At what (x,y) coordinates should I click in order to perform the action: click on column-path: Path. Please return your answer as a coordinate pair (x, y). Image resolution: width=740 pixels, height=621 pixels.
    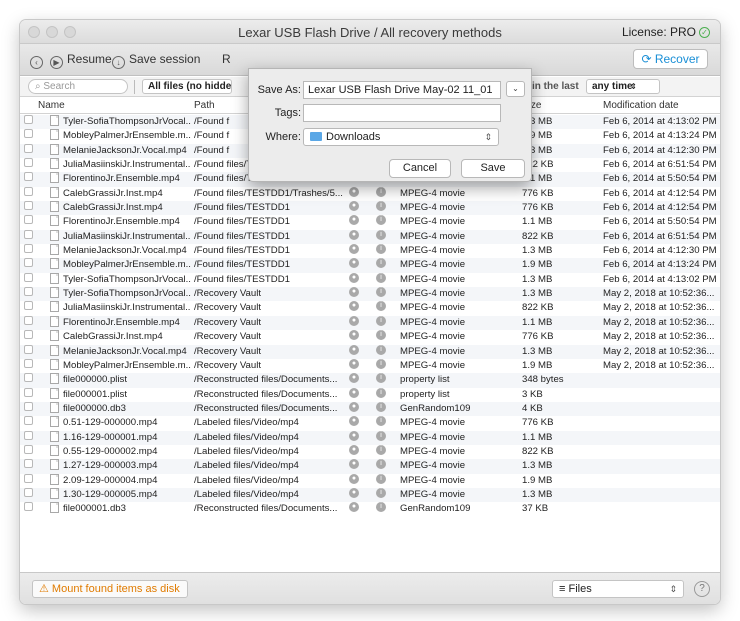
    Looking at the image, I should click on (204, 105).